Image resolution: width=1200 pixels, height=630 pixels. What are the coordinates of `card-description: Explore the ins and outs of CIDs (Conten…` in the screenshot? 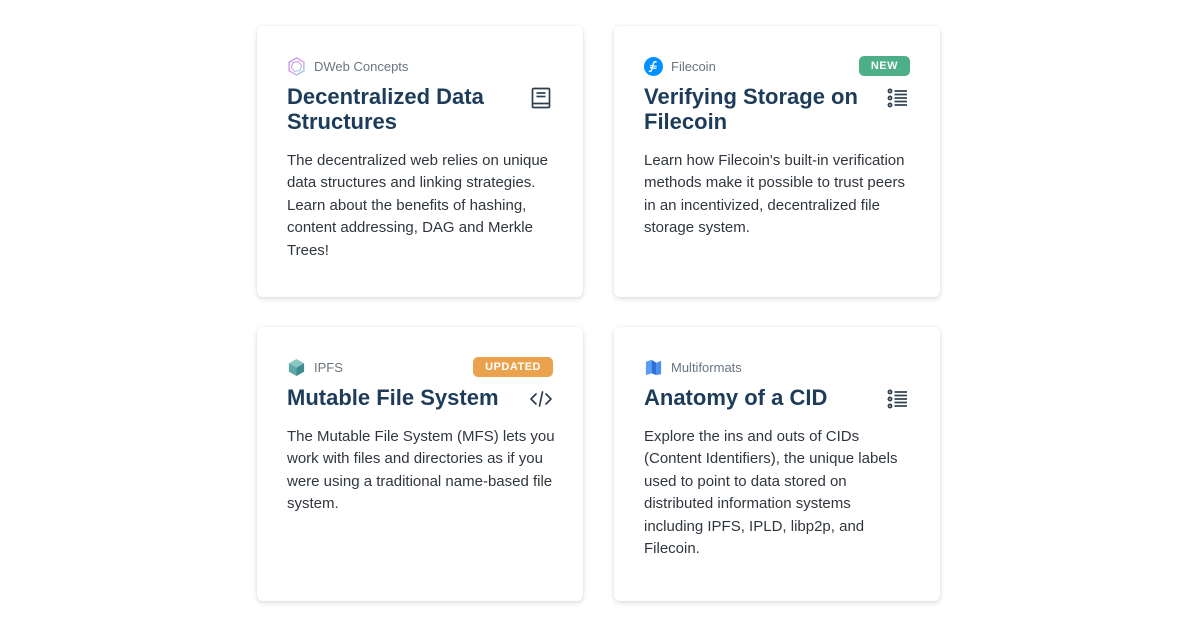 It's located at (771, 493).